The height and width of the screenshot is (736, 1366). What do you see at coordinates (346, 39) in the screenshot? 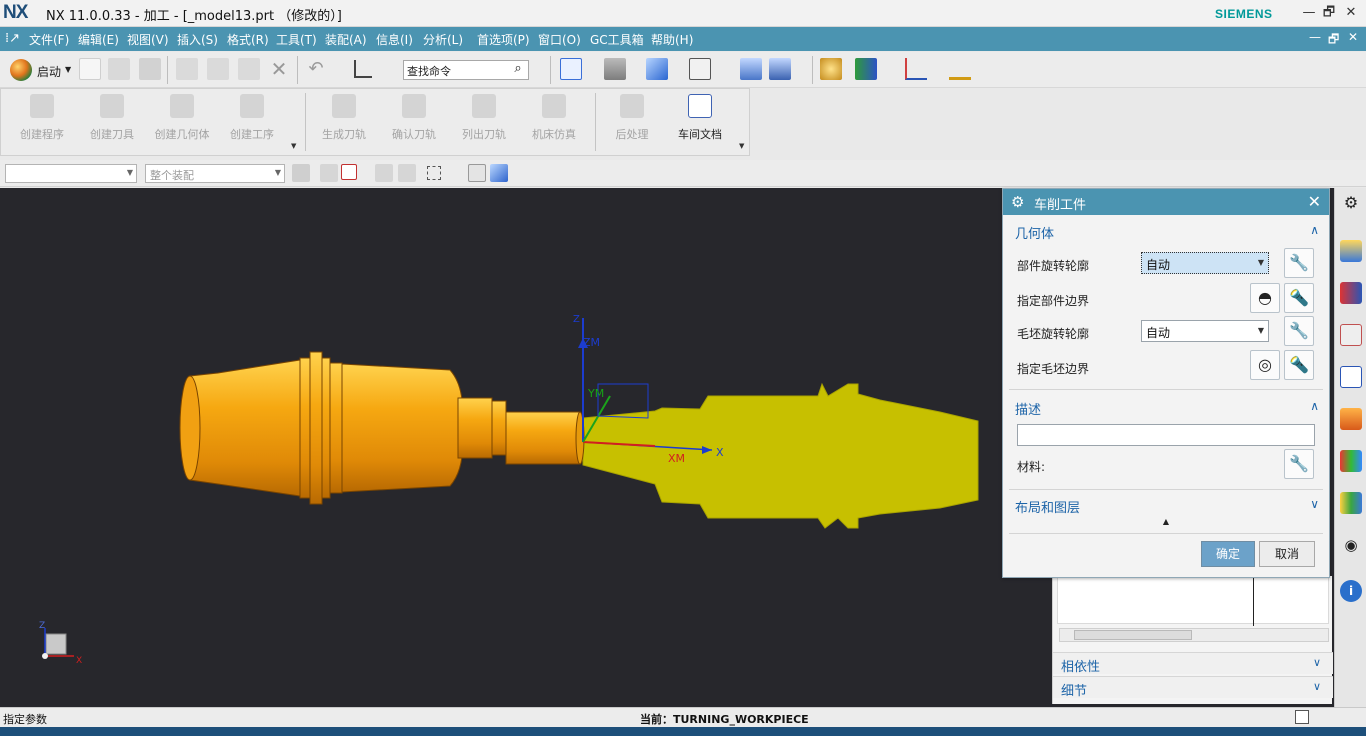
I see `menu-assembly: 装配(A)` at bounding box center [346, 39].